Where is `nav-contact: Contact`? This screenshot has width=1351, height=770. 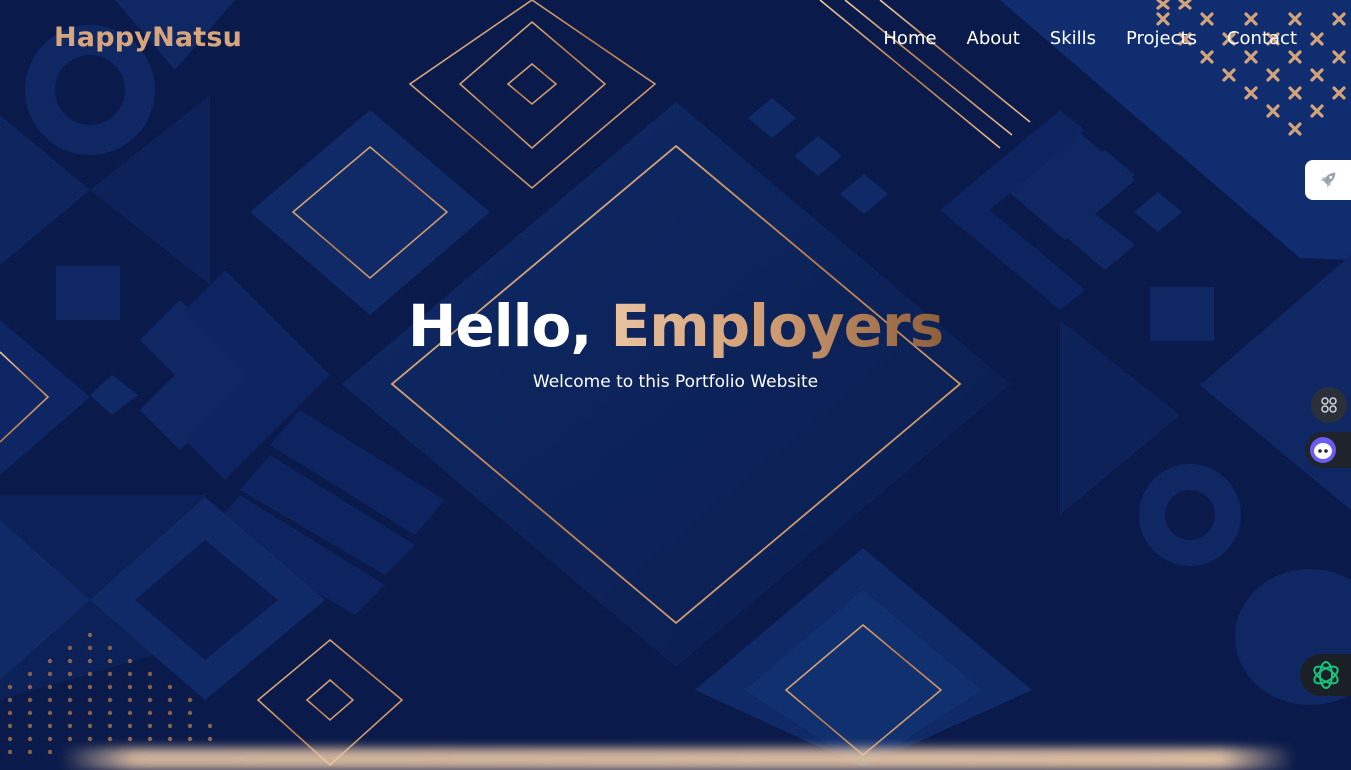 nav-contact: Contact is located at coordinates (1262, 38).